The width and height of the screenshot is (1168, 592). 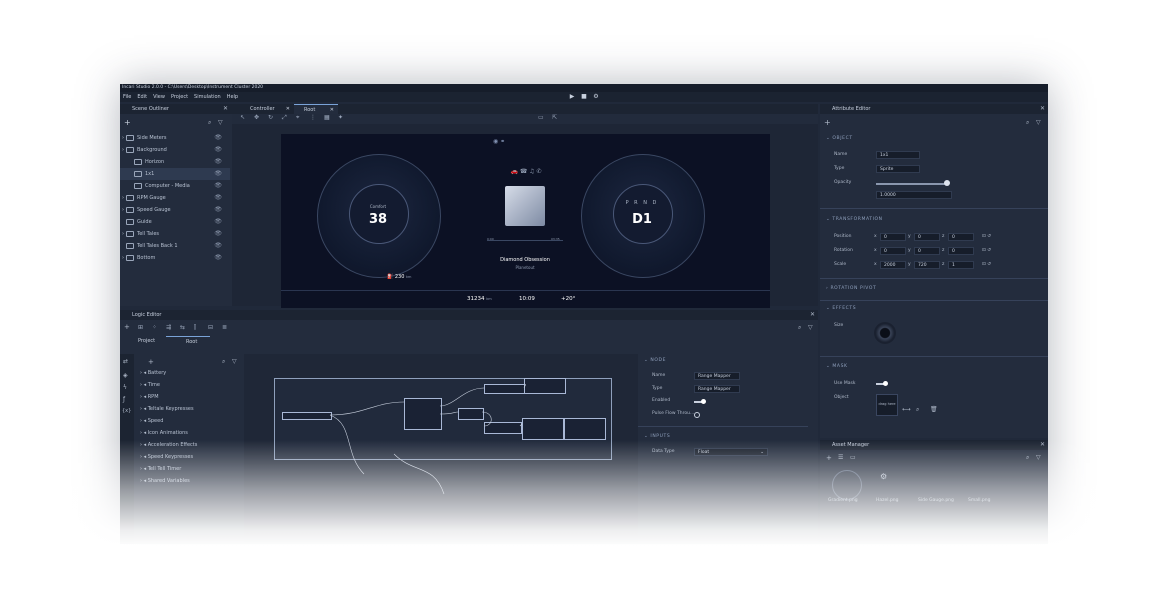 I want to click on mask-section: ⌄ MASK, so click(x=837, y=366).